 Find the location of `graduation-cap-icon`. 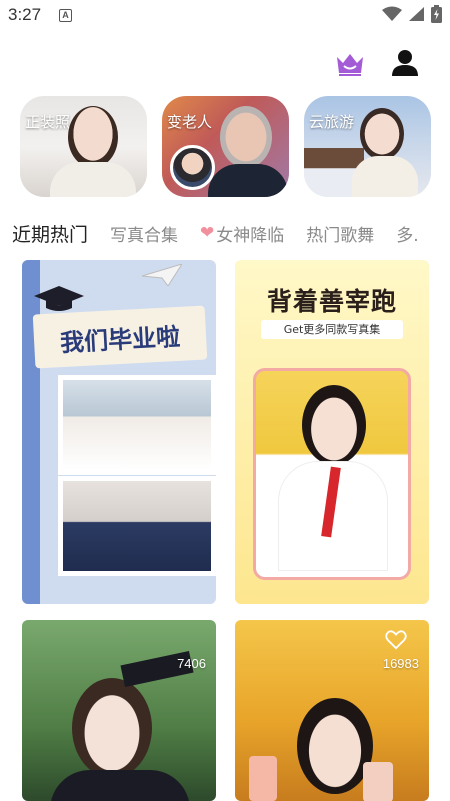

graduation-cap-icon is located at coordinates (59, 298).